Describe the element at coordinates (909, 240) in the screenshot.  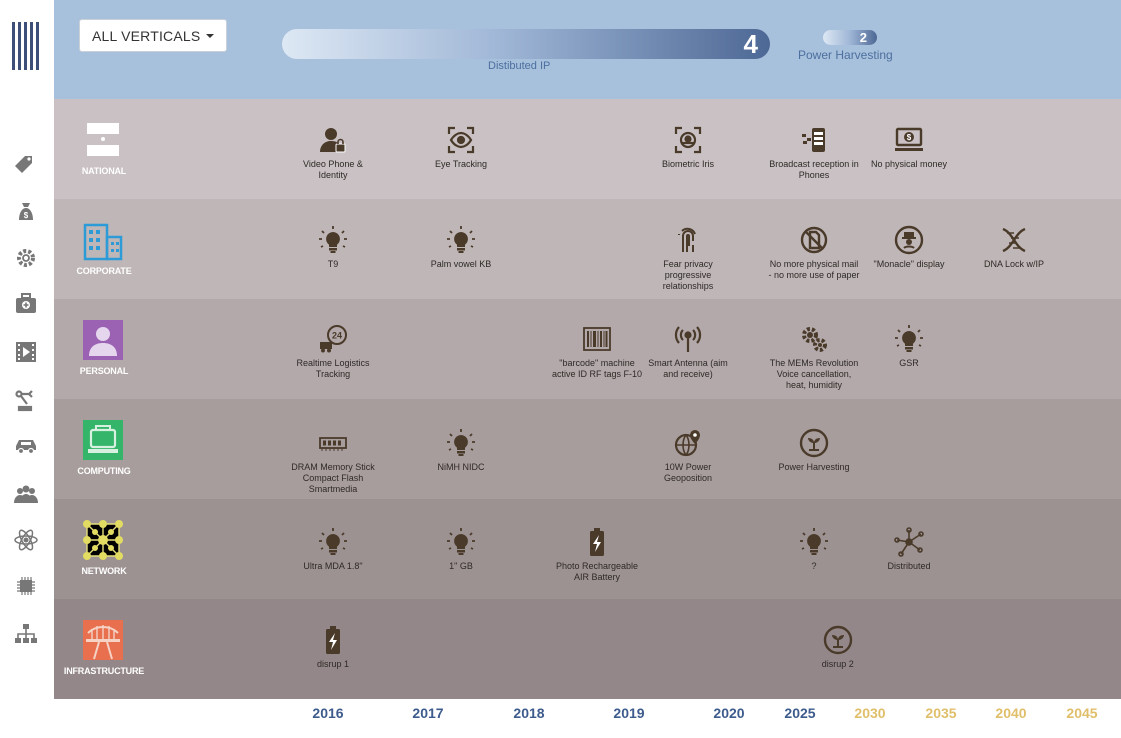
I see `monocle-icon` at that location.